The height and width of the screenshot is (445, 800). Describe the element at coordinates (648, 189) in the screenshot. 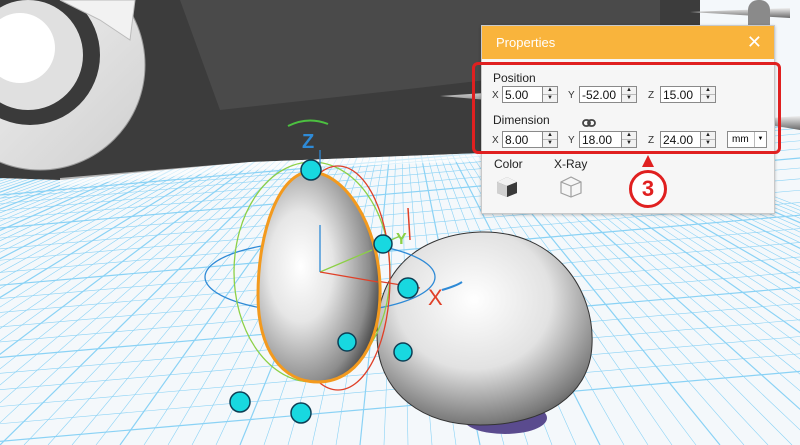

I see `callout-badge: 3` at that location.